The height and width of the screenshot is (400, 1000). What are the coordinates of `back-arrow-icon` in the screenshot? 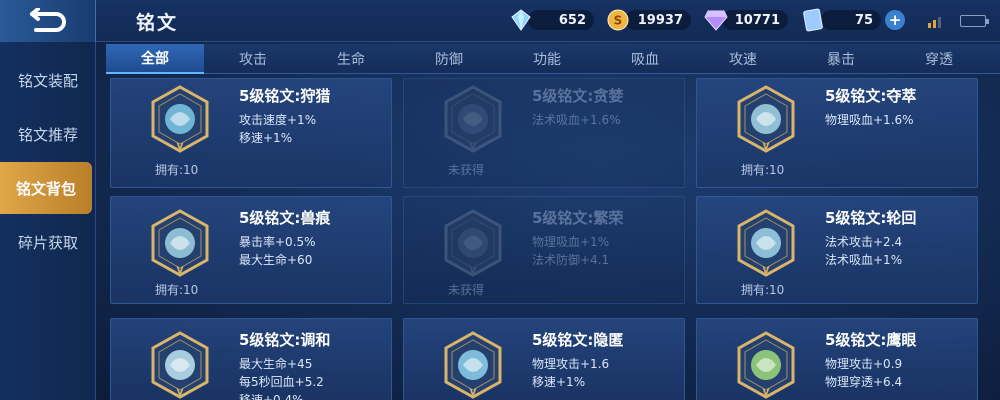 It's located at (47, 20).